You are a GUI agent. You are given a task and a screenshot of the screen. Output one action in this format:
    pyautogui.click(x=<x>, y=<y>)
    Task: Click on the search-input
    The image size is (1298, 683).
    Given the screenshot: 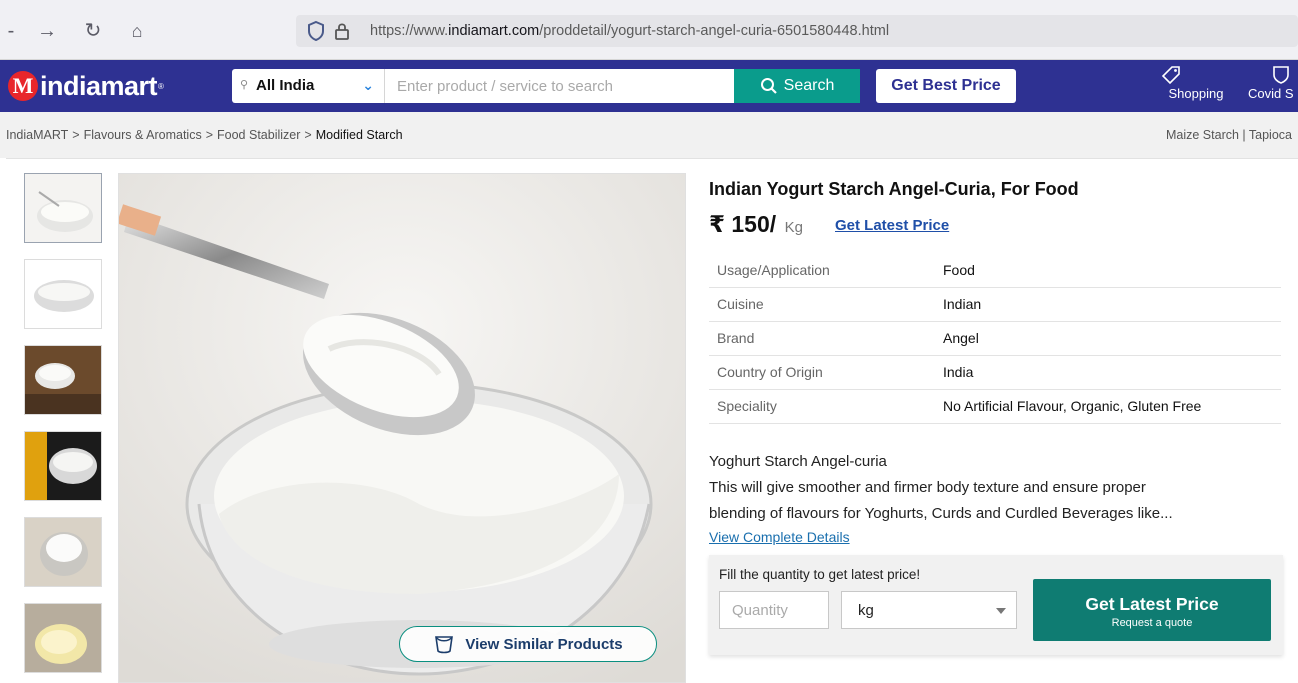 What is the action you would take?
    pyautogui.click(x=559, y=86)
    